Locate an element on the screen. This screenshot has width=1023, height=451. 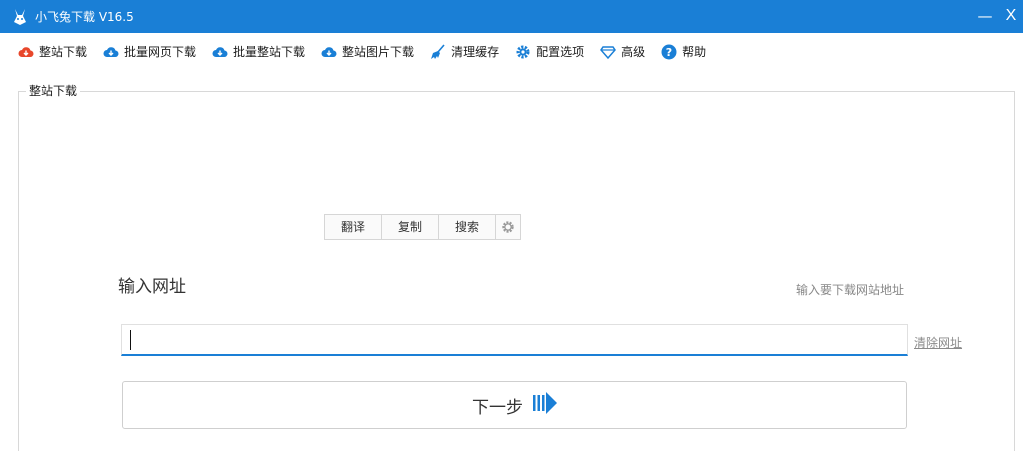
toolbar-help: ? 帮助 is located at coordinates (683, 52).